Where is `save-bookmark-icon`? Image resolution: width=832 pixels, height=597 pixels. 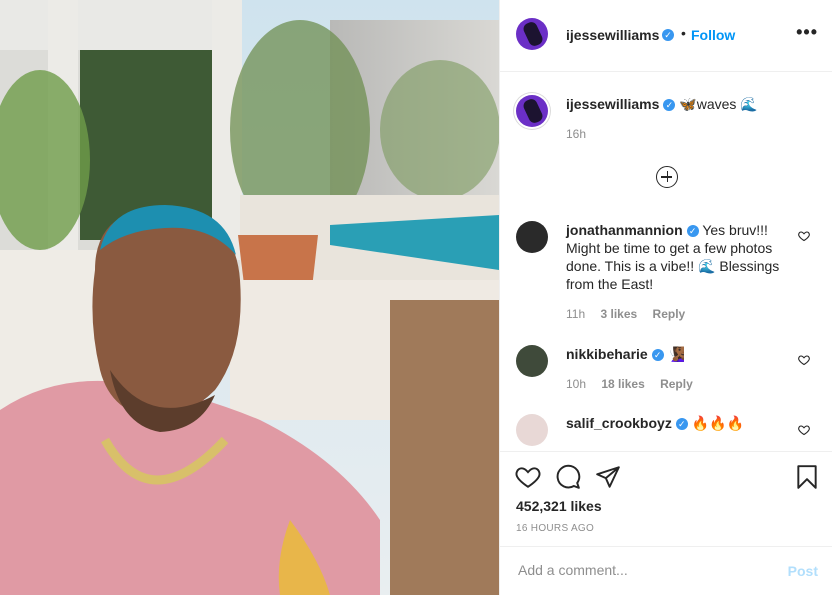
save-bookmark-icon is located at coordinates (807, 477).